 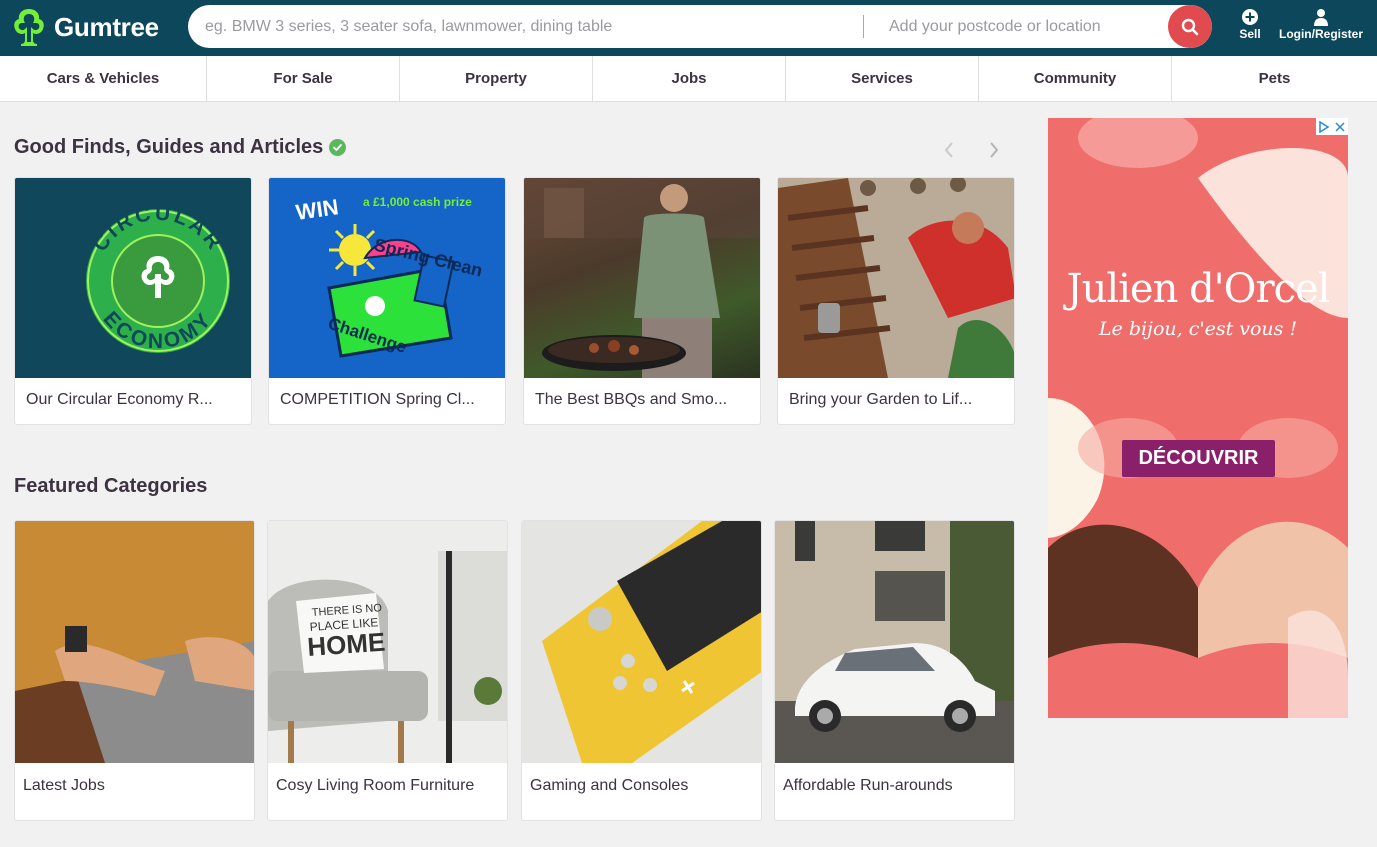 I want to click on category-card: Gaming and Consoles, so click(x=641, y=670).